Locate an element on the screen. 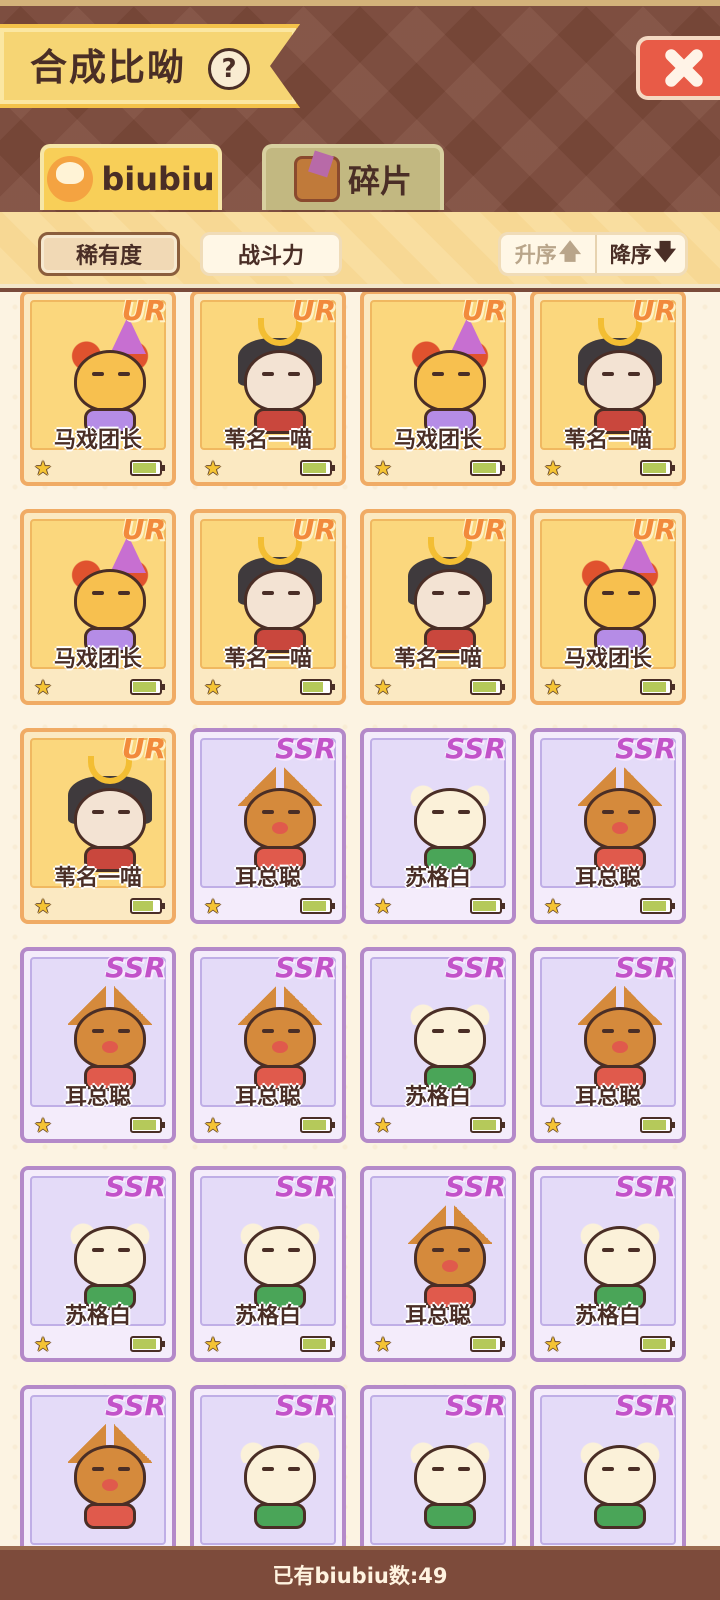 The image size is (720, 1600). tab-fragments: 碎片 is located at coordinates (353, 177).